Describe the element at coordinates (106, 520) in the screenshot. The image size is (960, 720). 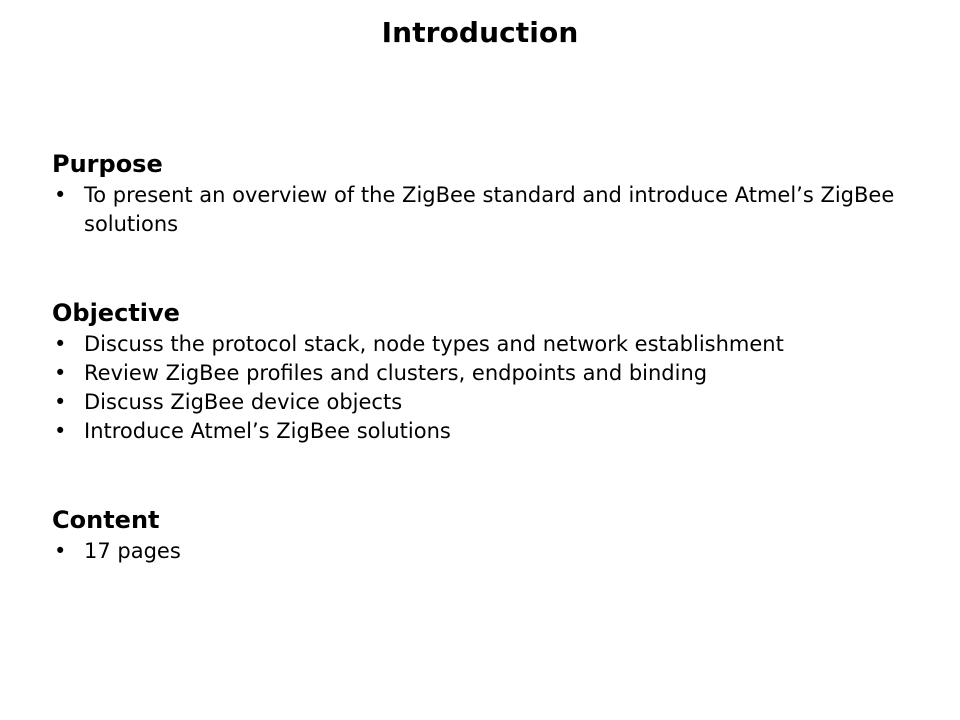
I see `section-heading-content: Content` at that location.